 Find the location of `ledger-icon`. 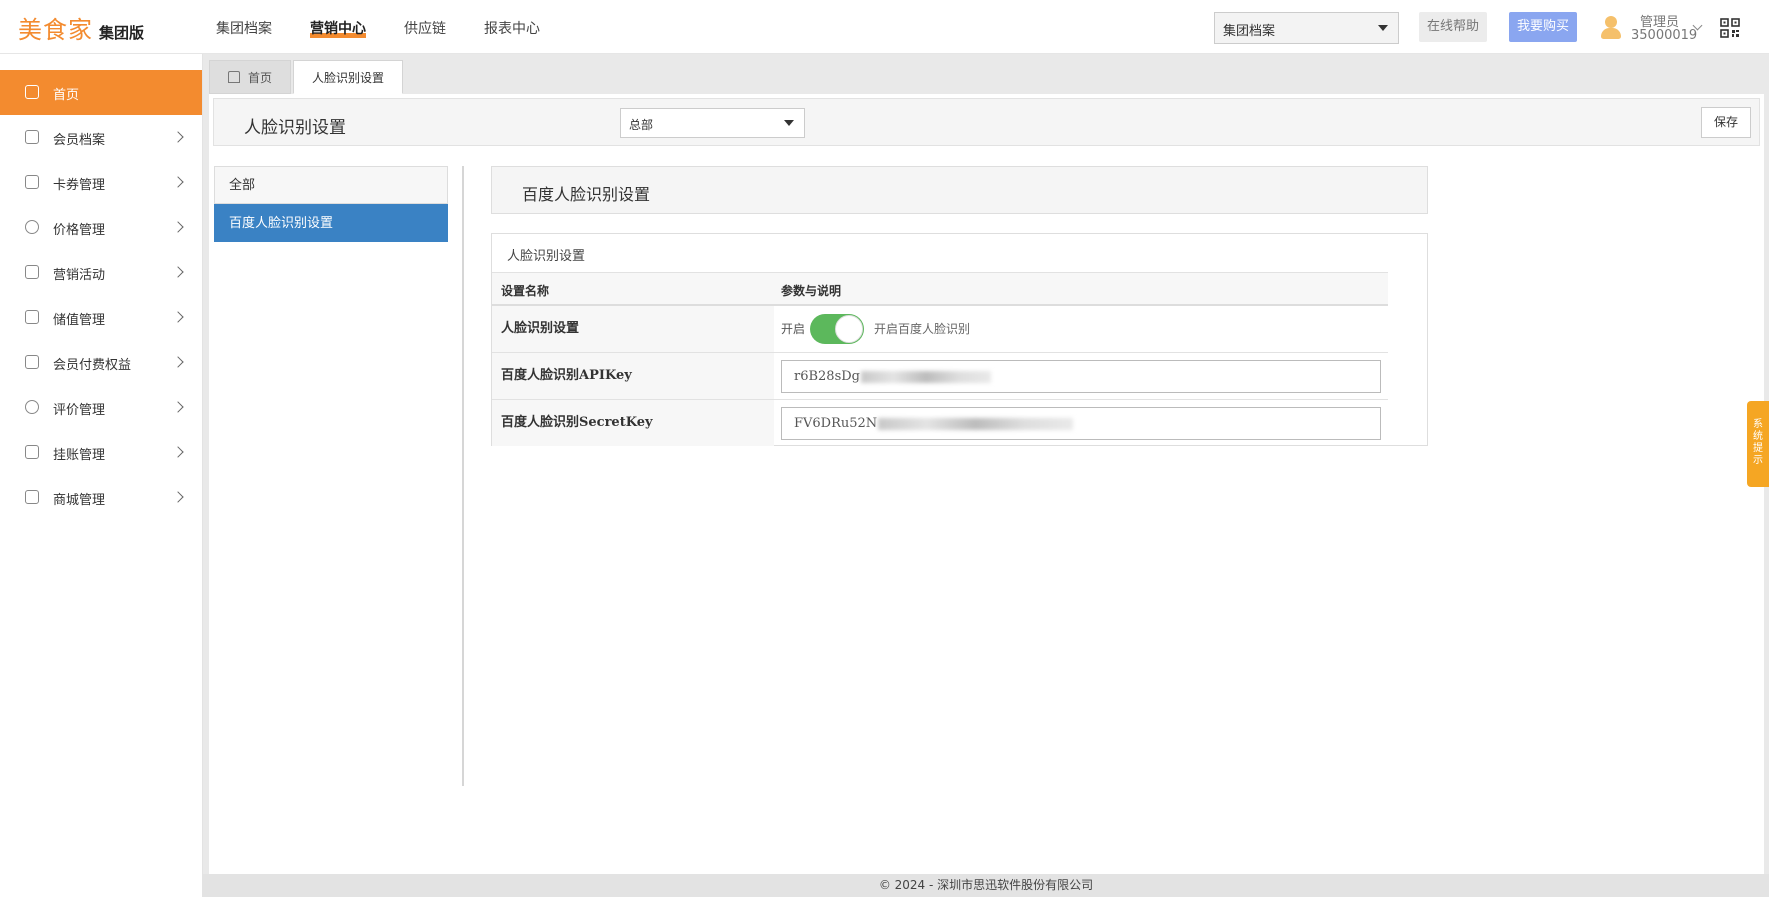

ledger-icon is located at coordinates (32, 452).